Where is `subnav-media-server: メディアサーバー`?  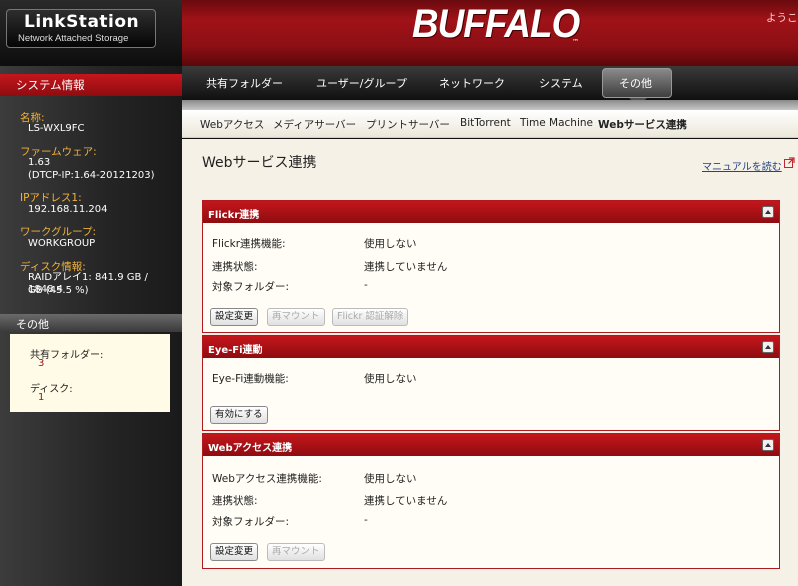 subnav-media-server: メディアサーバー is located at coordinates (314, 124).